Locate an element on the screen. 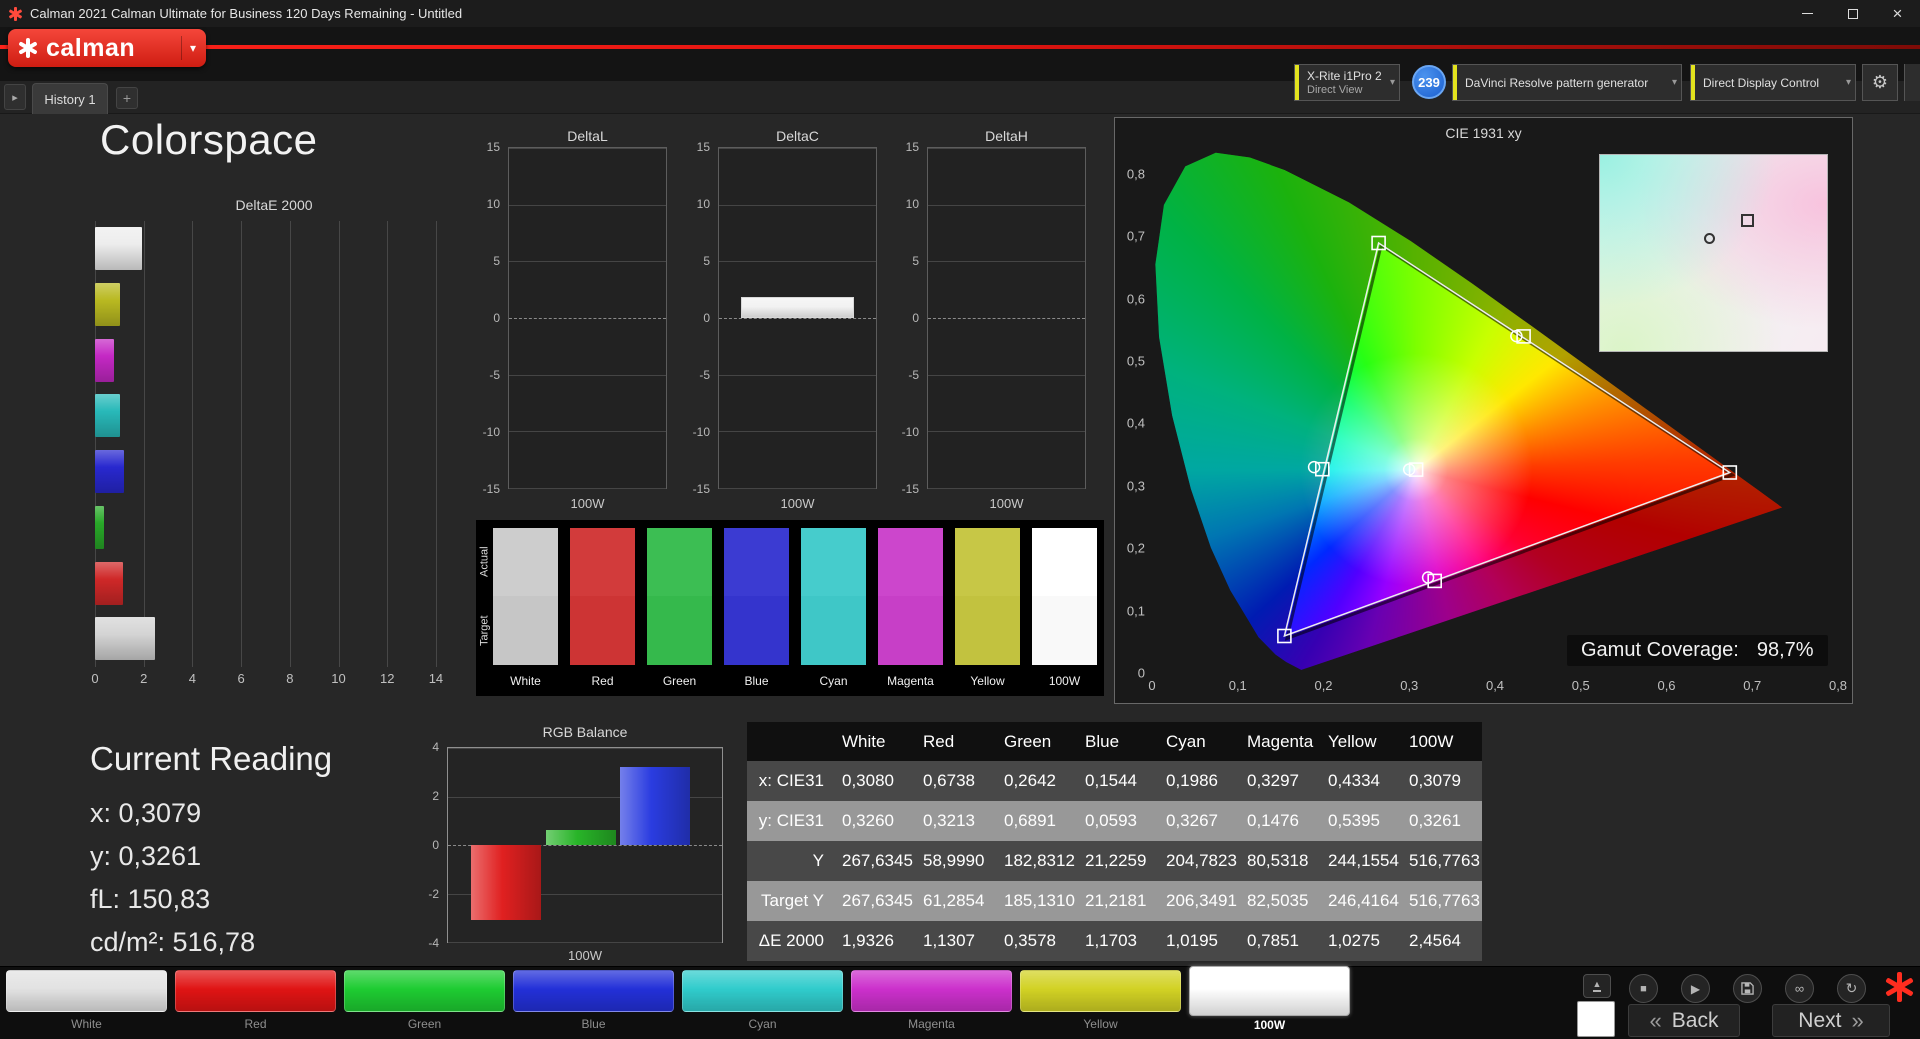 The image size is (1920, 1039). table-cell: 61,2854 is located at coordinates (954, 900).